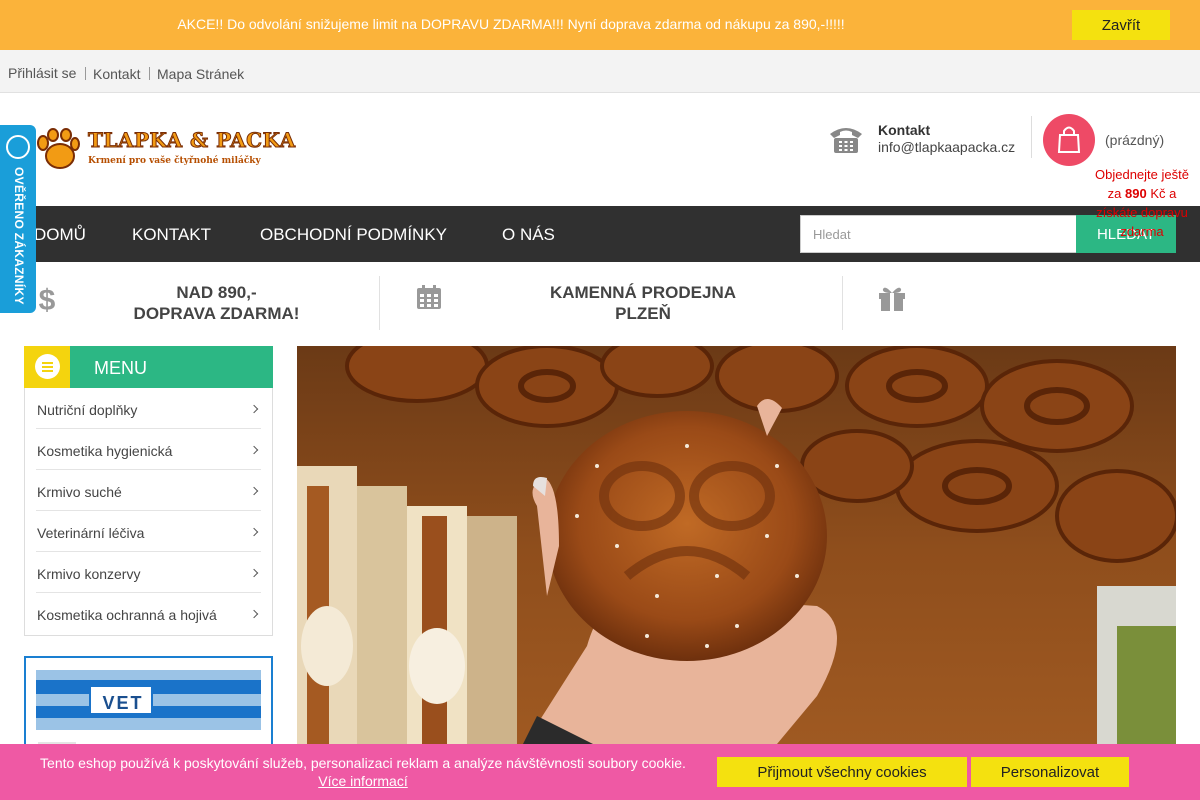 This screenshot has height=800, width=1200. Describe the element at coordinates (1050, 772) in the screenshot. I see `personalize-cookies-button: Personalizovat` at that location.